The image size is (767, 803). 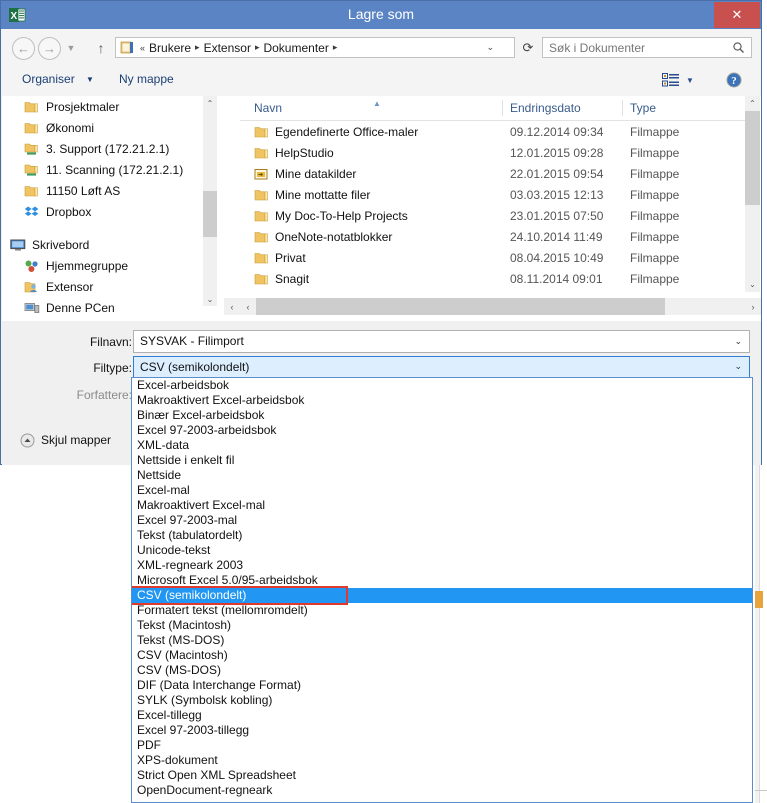 What do you see at coordinates (670, 80) in the screenshot?
I see `view-list-icon` at bounding box center [670, 80].